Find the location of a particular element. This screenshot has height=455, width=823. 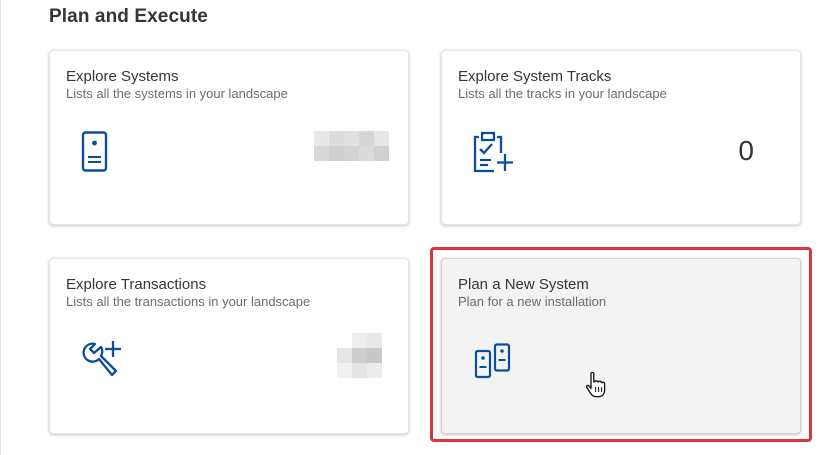

section-title: Plan and Execute is located at coordinates (128, 16).